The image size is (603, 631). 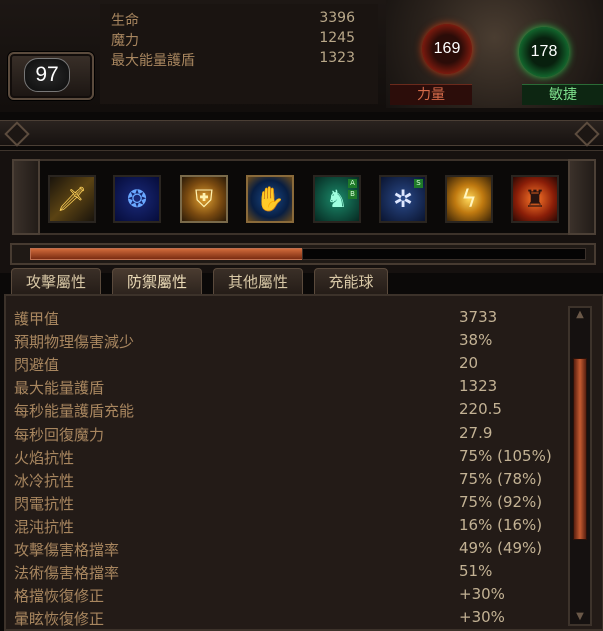 What do you see at coordinates (352, 194) in the screenshot?
I see `skill-tag: B` at bounding box center [352, 194].